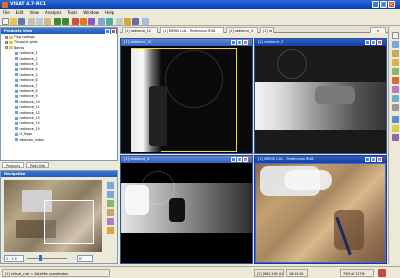 The image size is (400, 278). Describe the element at coordinates (20, 12) in the screenshot. I see `menu-edit: Edit` at that location.